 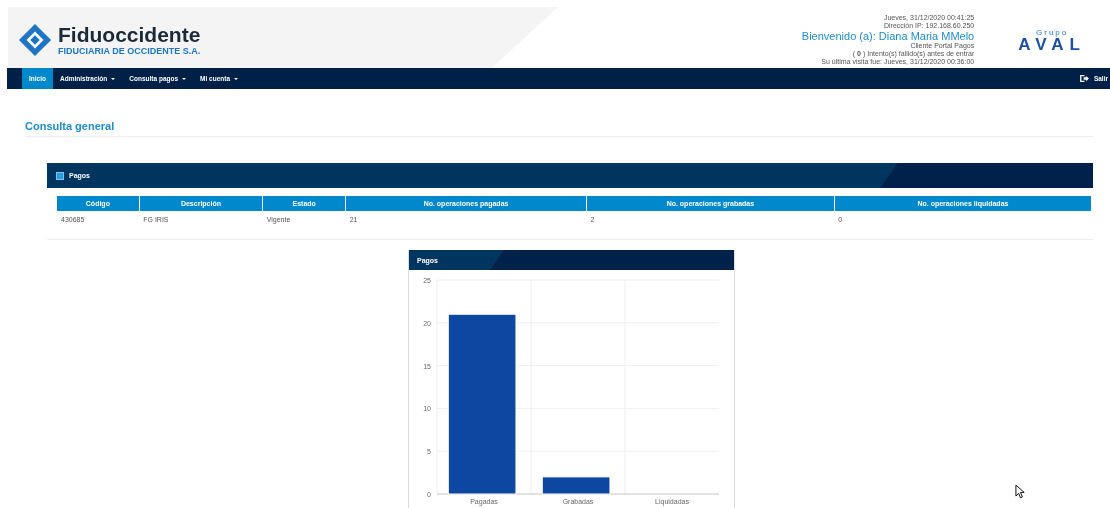 I want to click on brand-subtitle: FIDUCIARIA DE OCCIDENTE S.A., so click(x=129, y=51).